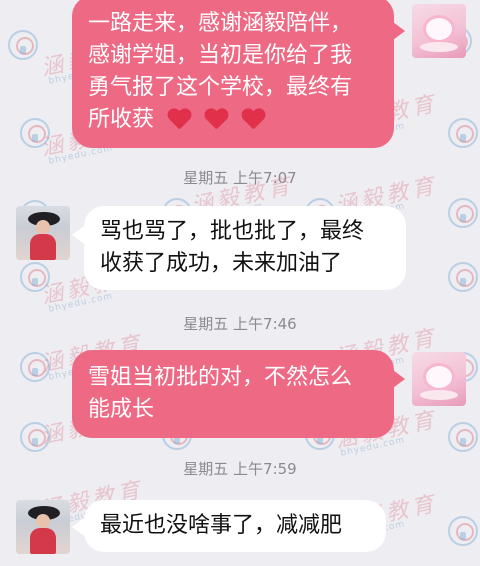  What do you see at coordinates (221, 263) in the screenshot?
I see `message-line: 收获了成功，未来加油了` at bounding box center [221, 263].